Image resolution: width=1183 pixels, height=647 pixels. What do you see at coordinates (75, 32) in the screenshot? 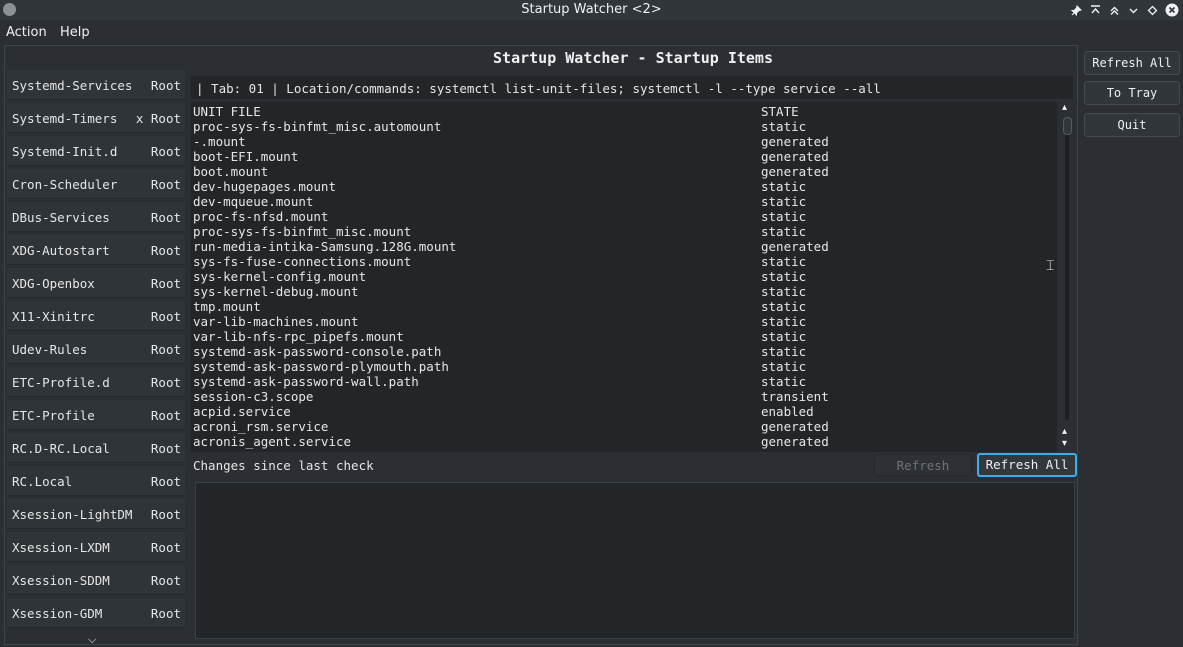
I see `menu-help: Help` at bounding box center [75, 32].